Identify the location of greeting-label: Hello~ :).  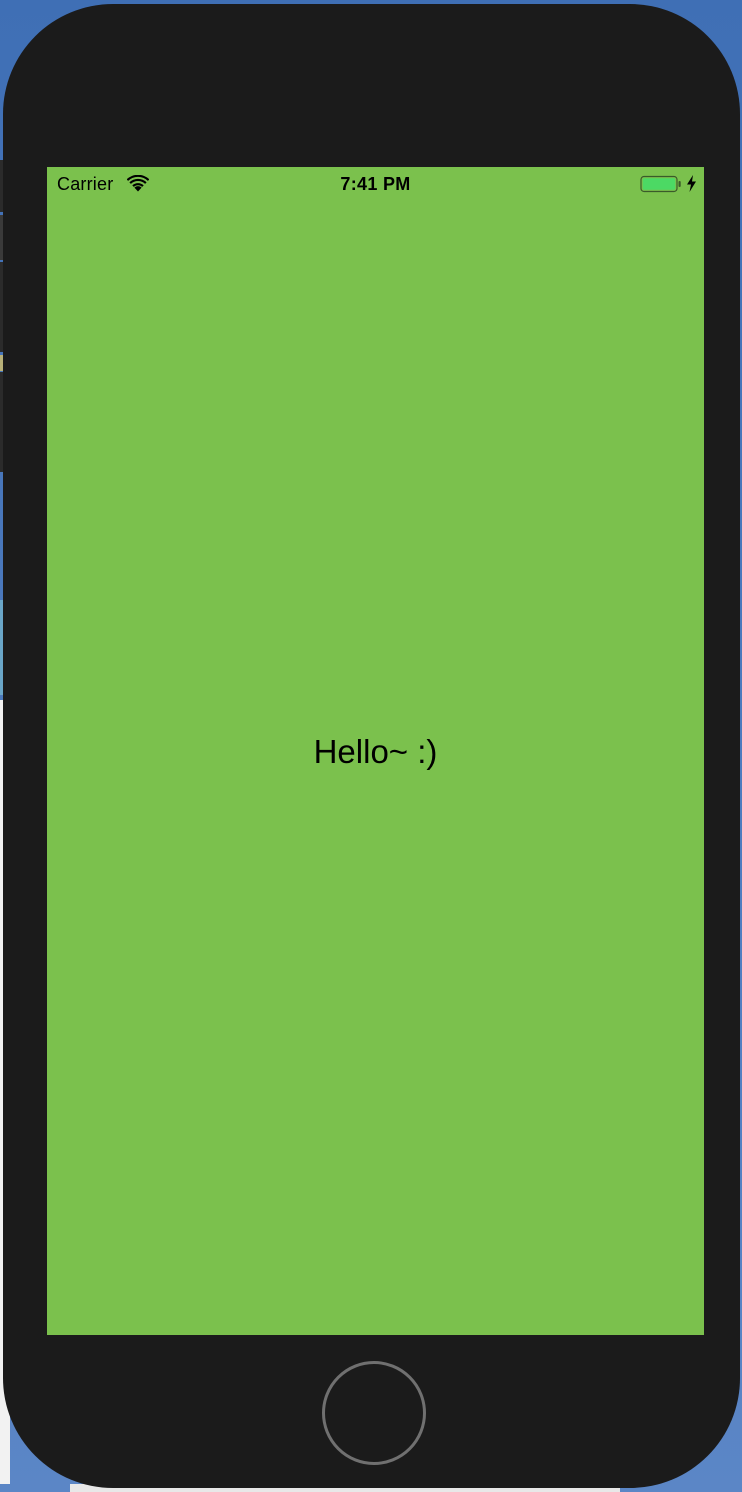
(375, 751).